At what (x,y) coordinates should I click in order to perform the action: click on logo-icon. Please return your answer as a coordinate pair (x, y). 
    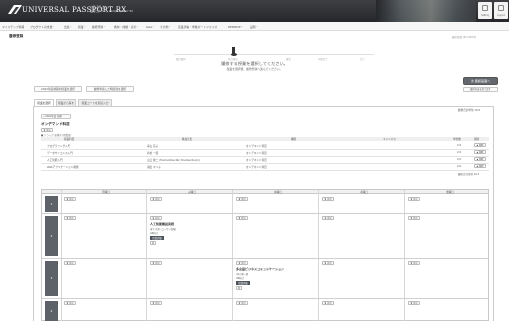
    Looking at the image, I should click on (15, 9).